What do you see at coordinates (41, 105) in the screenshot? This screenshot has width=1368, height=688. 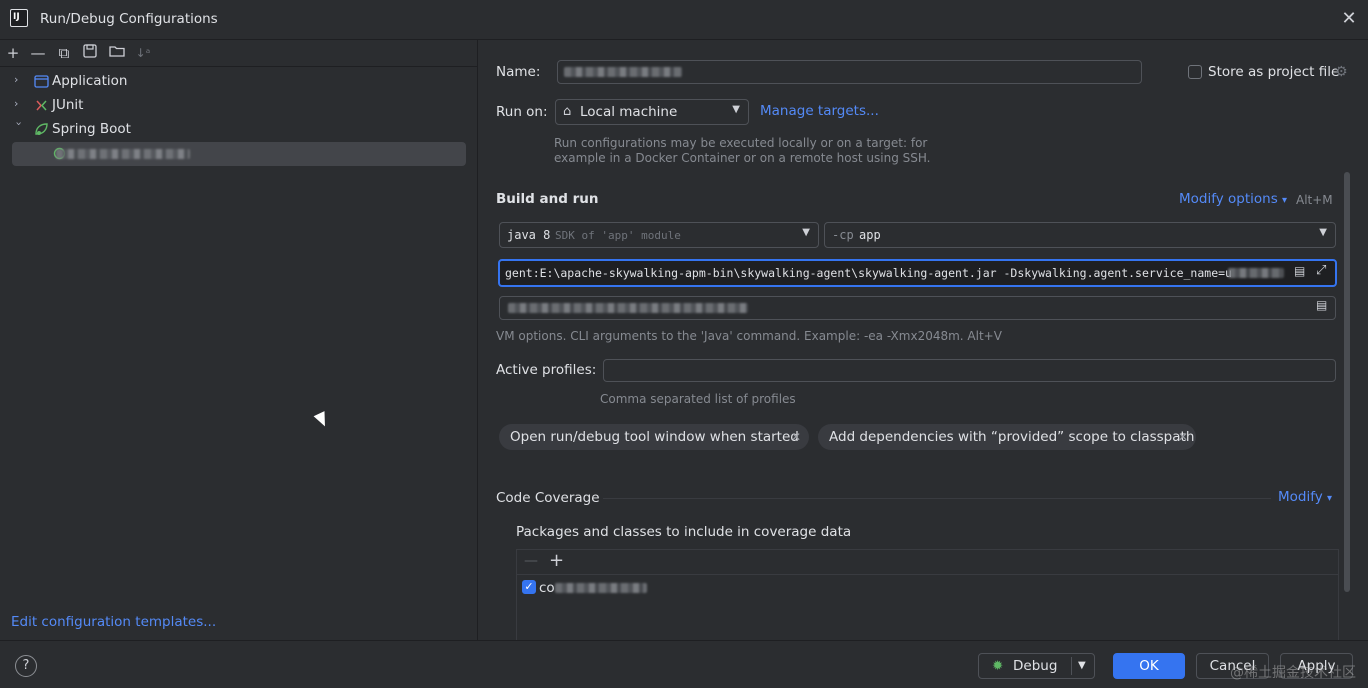 I see `junit-icon` at bounding box center [41, 105].